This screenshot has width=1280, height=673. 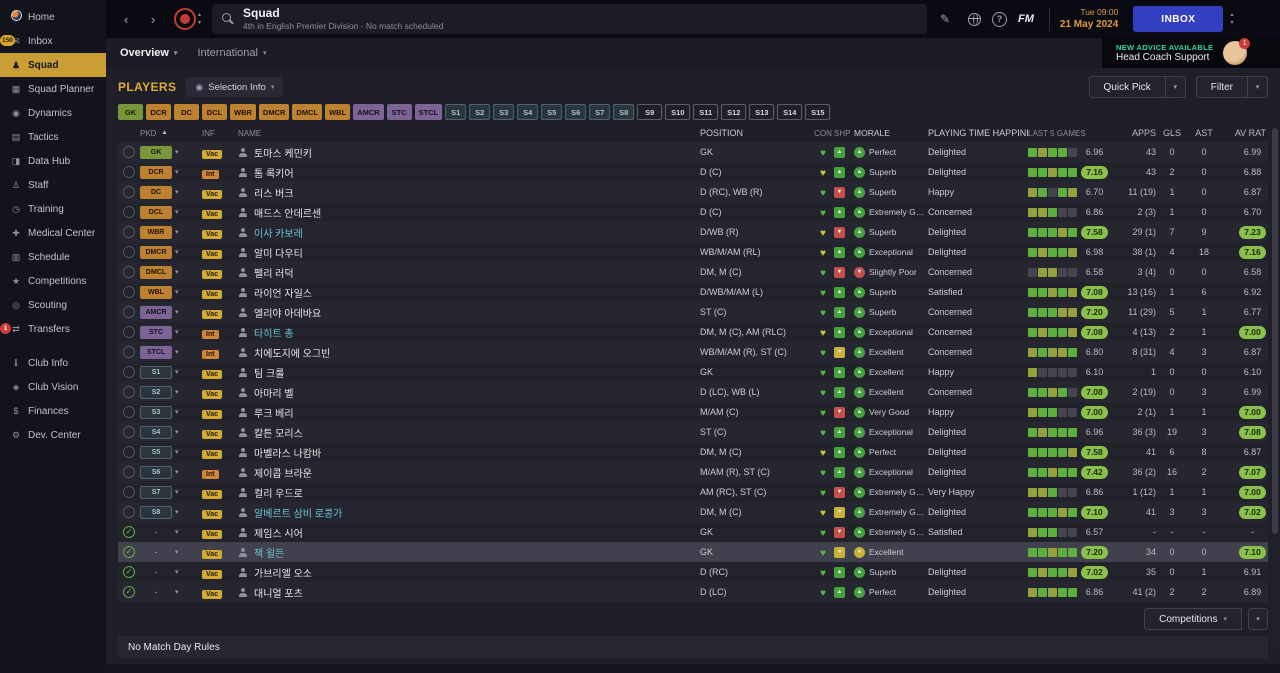 What do you see at coordinates (469, 512) in the screenshot?
I see `player-name-cell: 알베르트 삼비 로콩가` at bounding box center [469, 512].